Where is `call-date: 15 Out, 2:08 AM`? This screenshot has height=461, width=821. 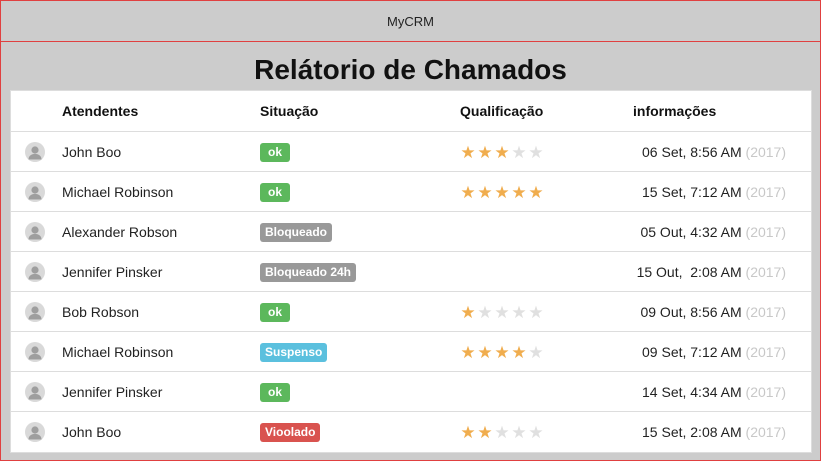 call-date: 15 Out, 2:08 AM is located at coordinates (689, 272).